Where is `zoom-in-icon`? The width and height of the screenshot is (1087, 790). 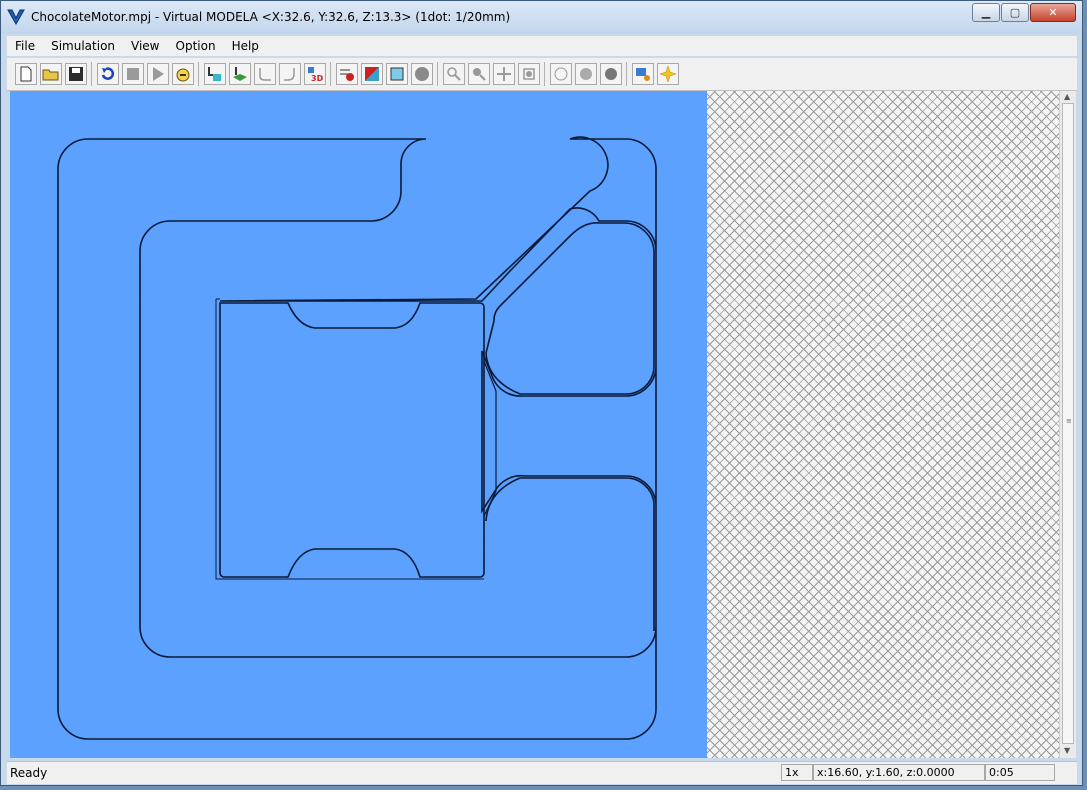 zoom-in-icon is located at coordinates (454, 74).